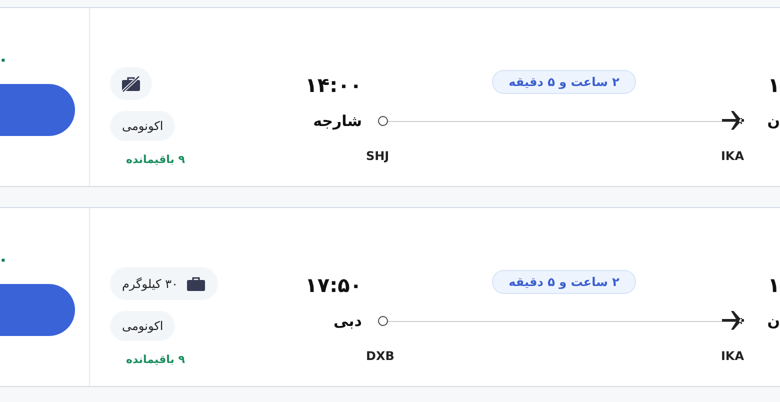 Image resolution: width=780 pixels, height=402 pixels. What do you see at coordinates (333, 85) in the screenshot?
I see `arrival-time: ۱۴:۰۰` at bounding box center [333, 85].